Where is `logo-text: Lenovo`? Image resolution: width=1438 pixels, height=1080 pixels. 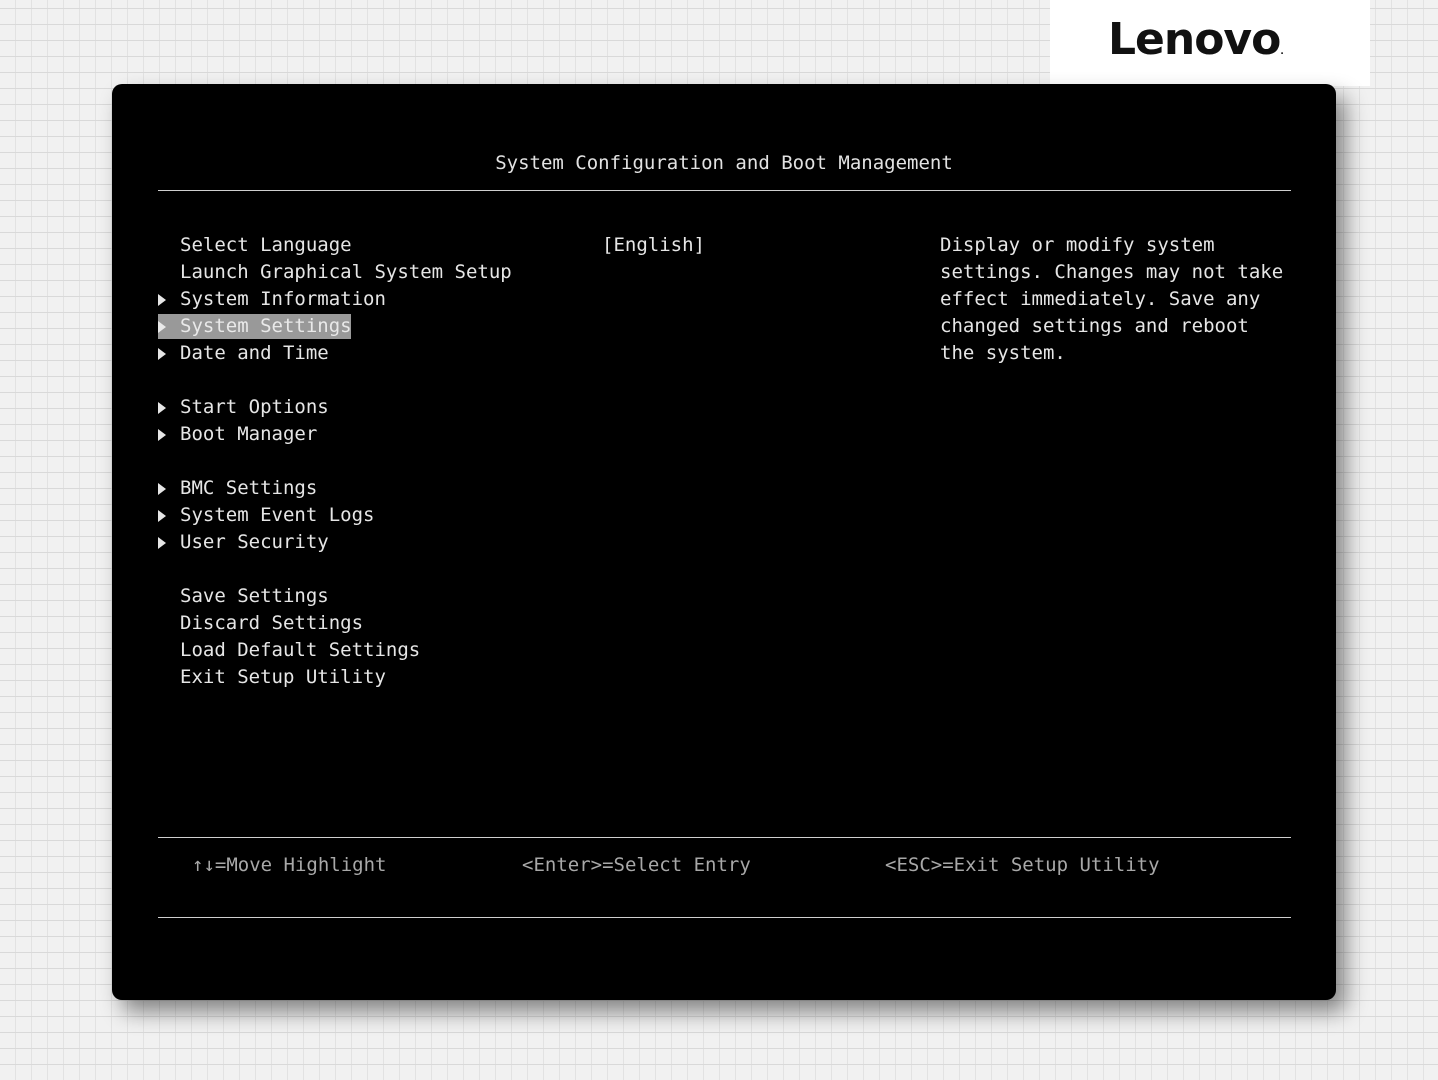
logo-text: Lenovo is located at coordinates (1194, 39).